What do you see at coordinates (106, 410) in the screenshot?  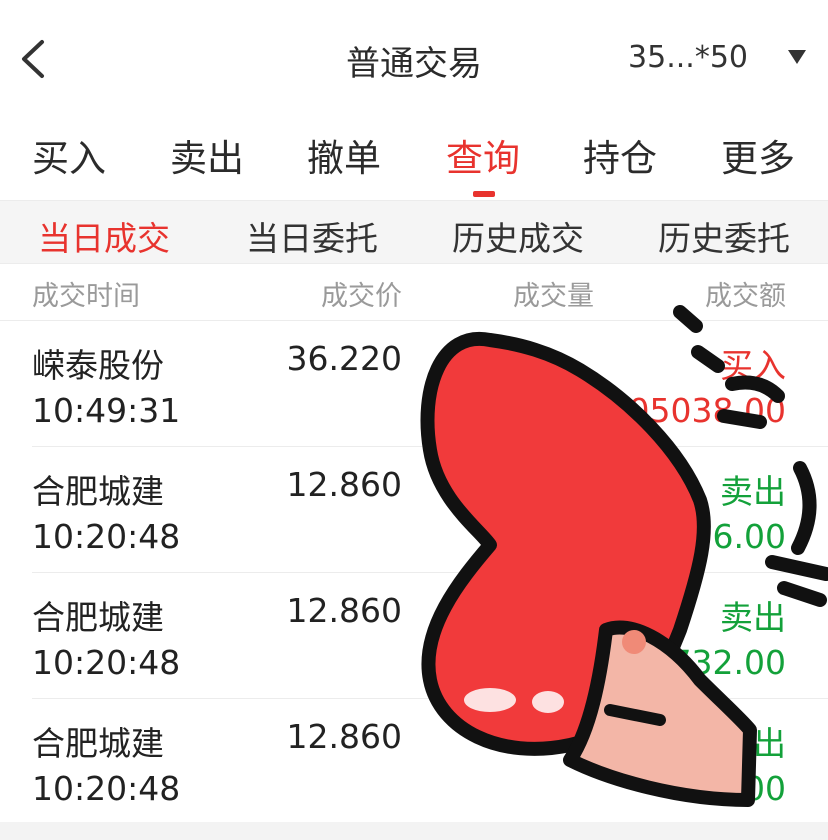 I see `deal-time: 10:49:31` at bounding box center [106, 410].